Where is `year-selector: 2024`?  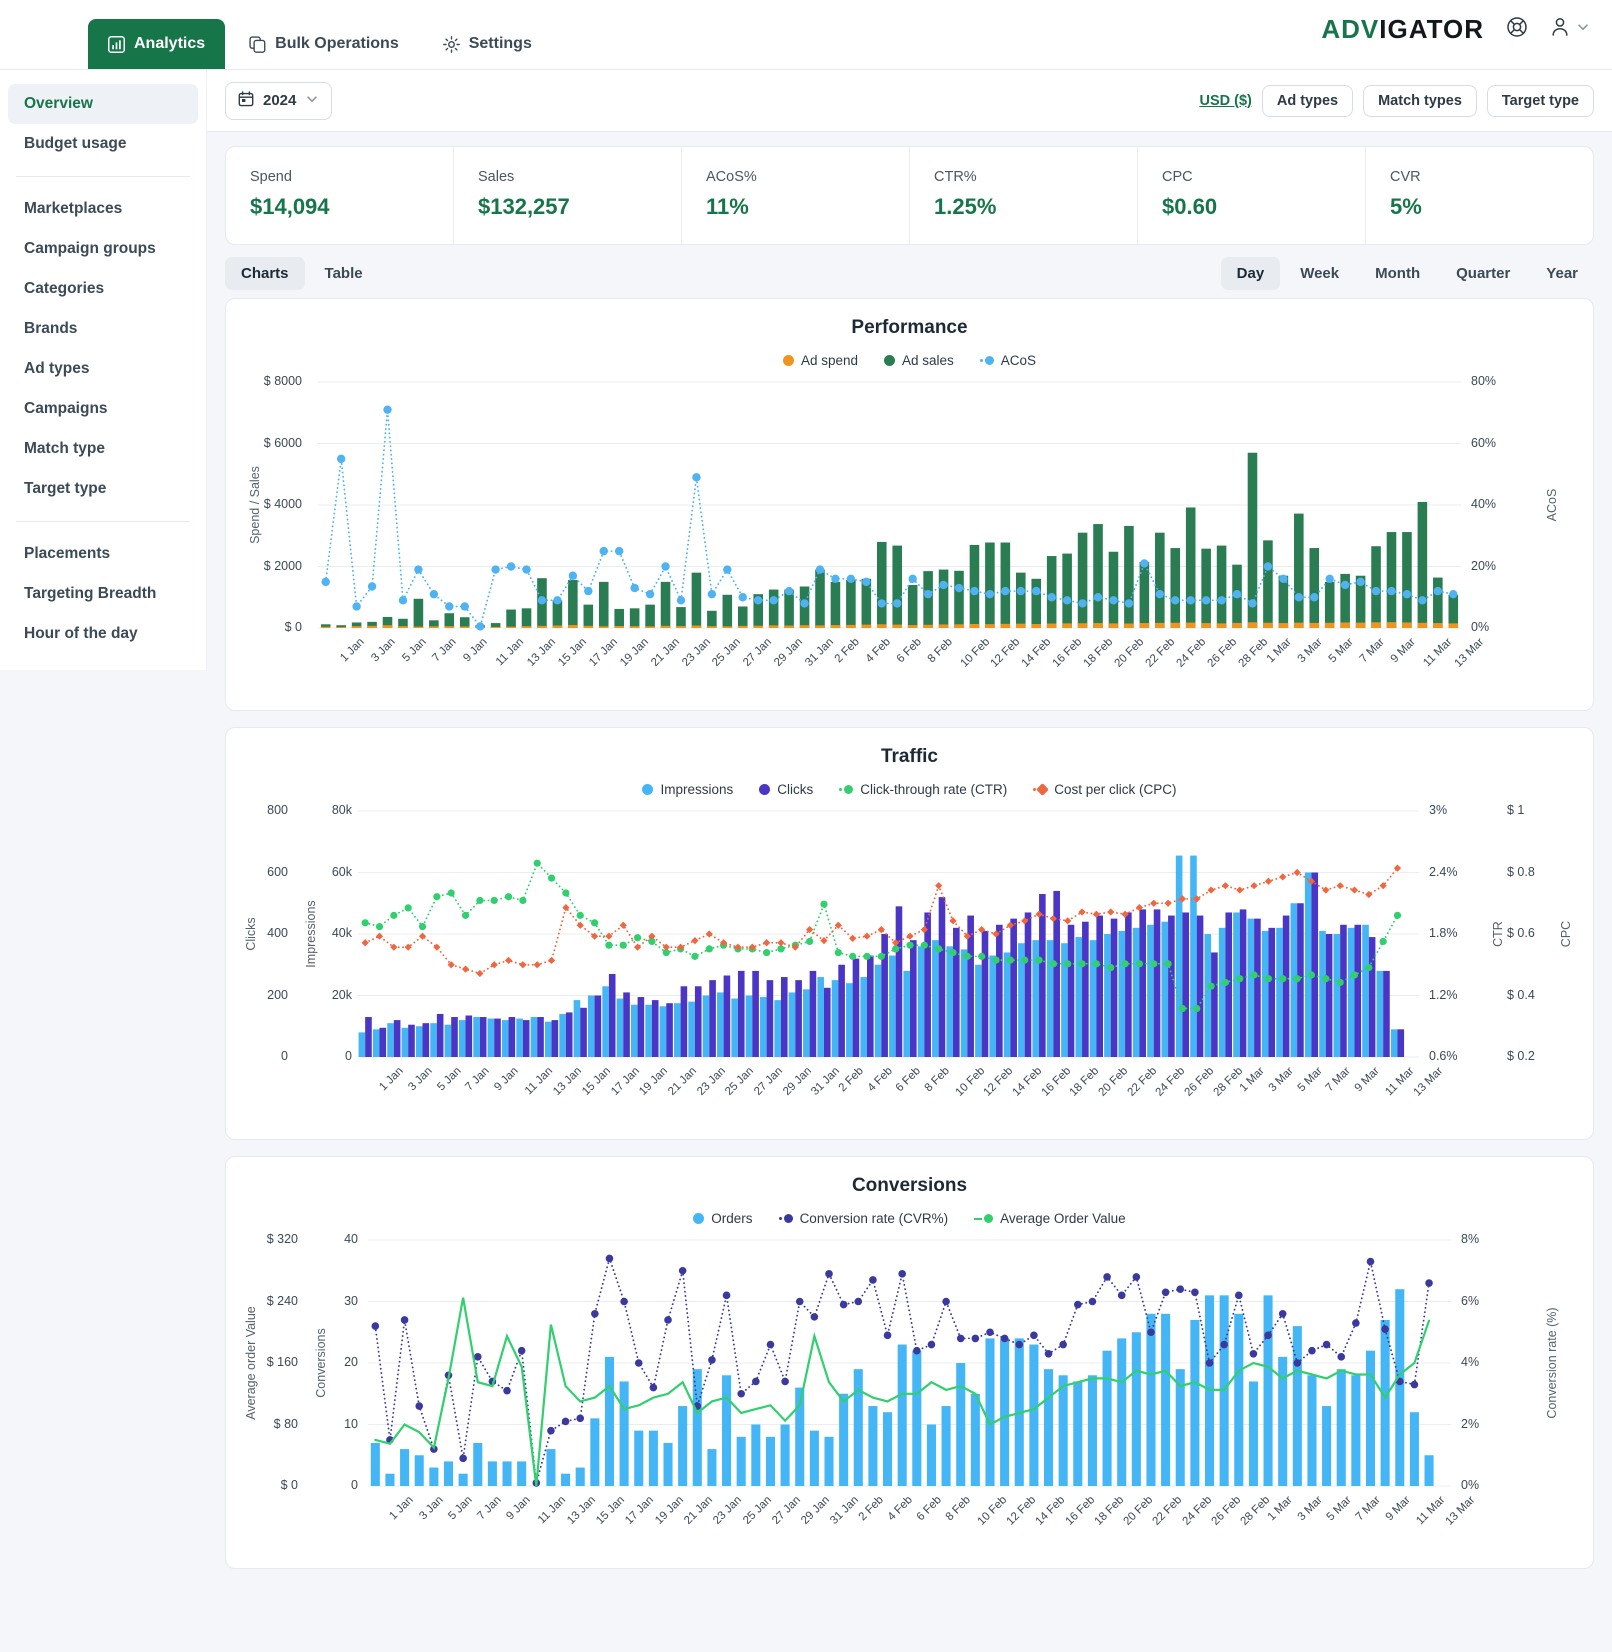
year-selector: 2024 is located at coordinates (279, 100).